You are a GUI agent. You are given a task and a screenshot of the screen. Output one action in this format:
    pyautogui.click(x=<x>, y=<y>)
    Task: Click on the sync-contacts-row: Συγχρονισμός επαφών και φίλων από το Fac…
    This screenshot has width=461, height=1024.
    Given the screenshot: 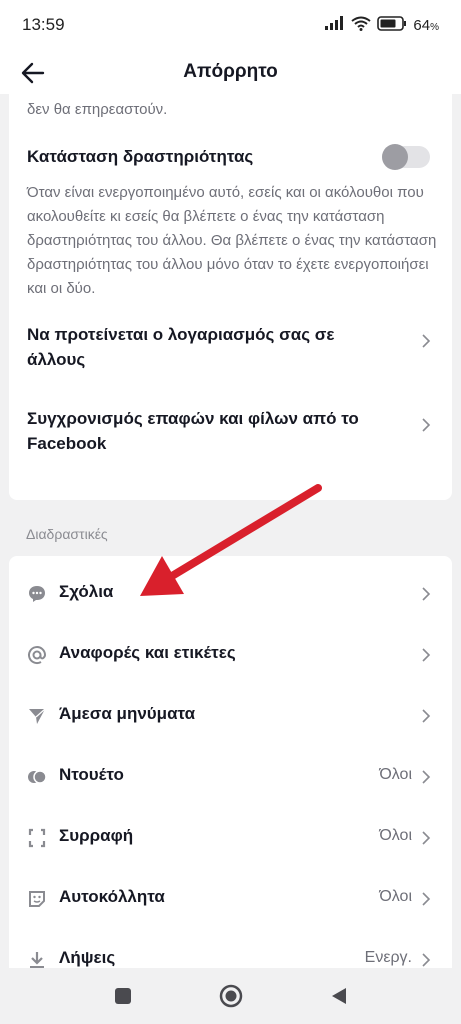 What is the action you would take?
    pyautogui.click(x=230, y=431)
    